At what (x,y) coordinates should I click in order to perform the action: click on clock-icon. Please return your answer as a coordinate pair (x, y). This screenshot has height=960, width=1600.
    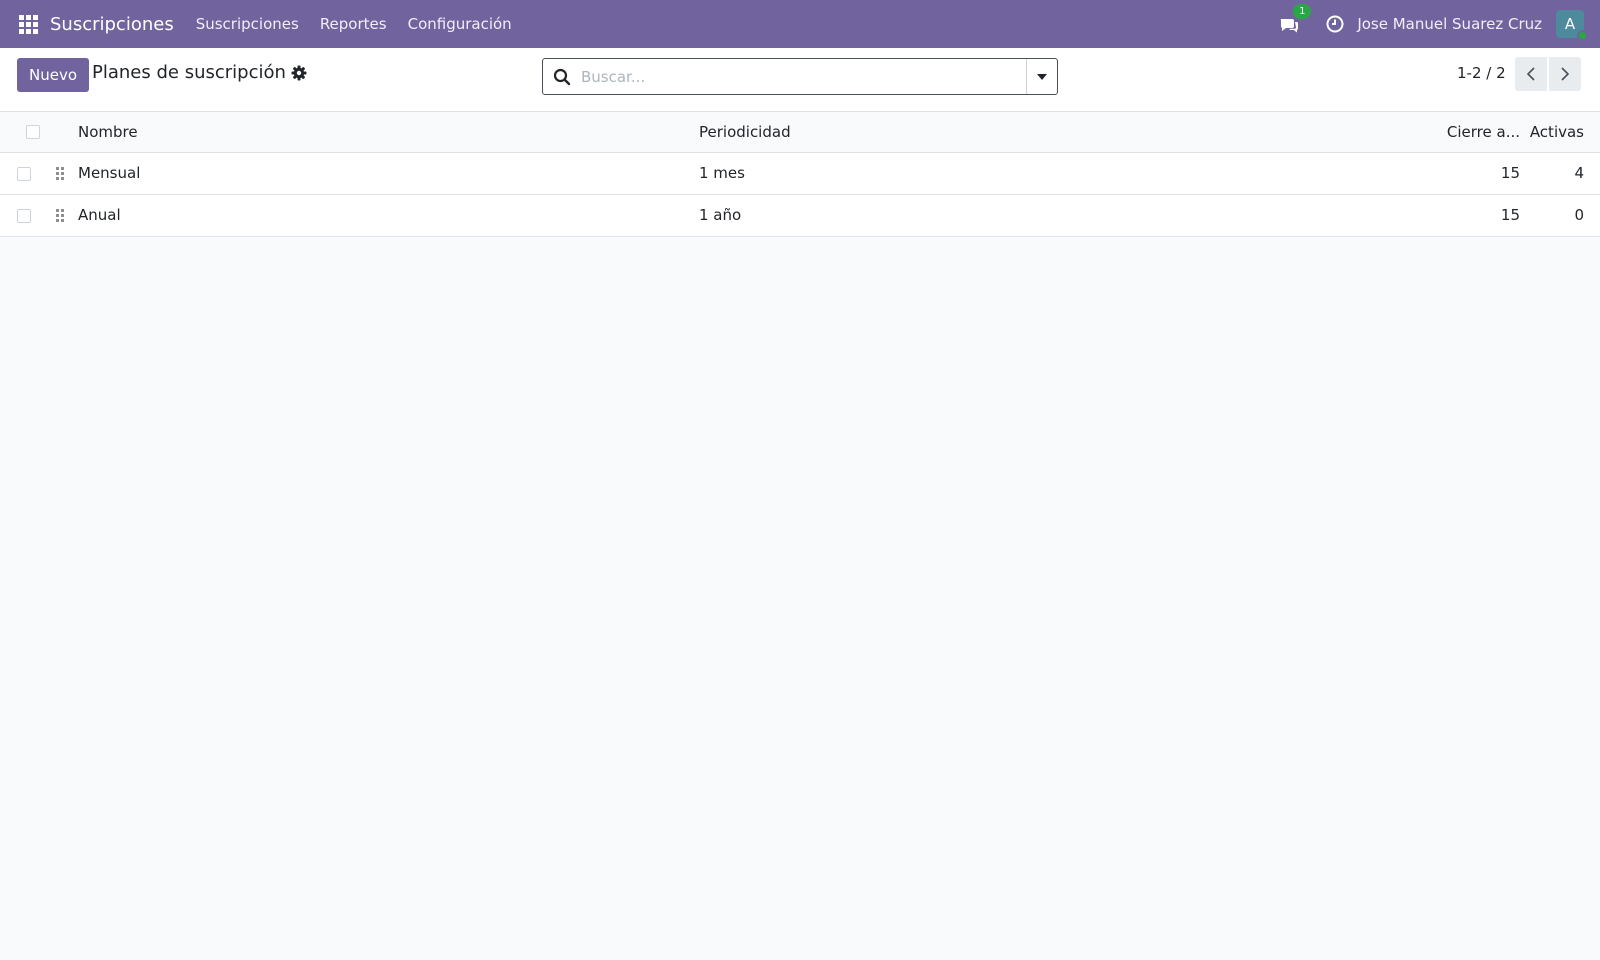
    Looking at the image, I should click on (1335, 24).